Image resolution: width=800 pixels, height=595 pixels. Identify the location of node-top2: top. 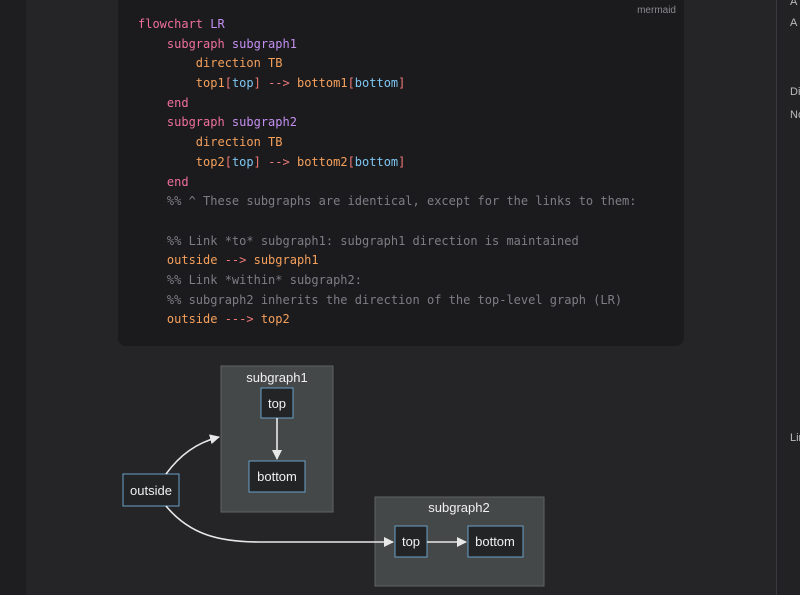
(411, 541).